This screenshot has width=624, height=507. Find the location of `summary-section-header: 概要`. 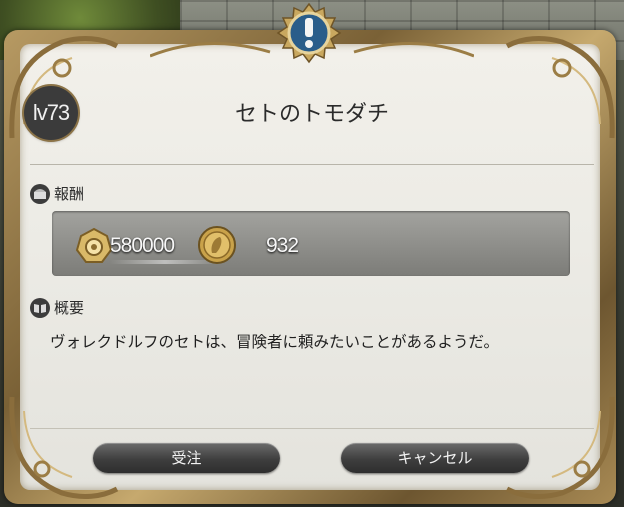

summary-section-header: 概要 is located at coordinates (57, 307).